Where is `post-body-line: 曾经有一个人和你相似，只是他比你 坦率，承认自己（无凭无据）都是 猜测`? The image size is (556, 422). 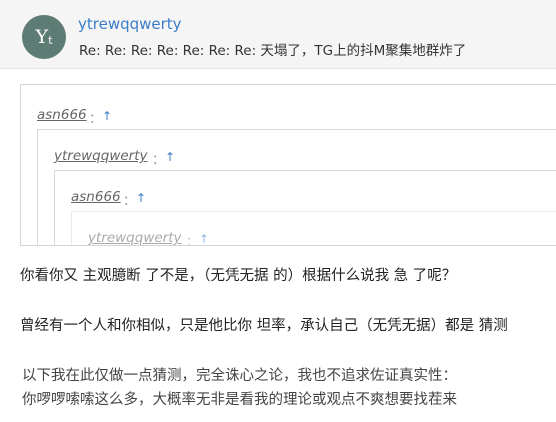 post-body-line: 曾经有一个人和你相似，只是他比你 坦率，承认自己（无凭无据）都是 猜测 is located at coordinates (264, 326).